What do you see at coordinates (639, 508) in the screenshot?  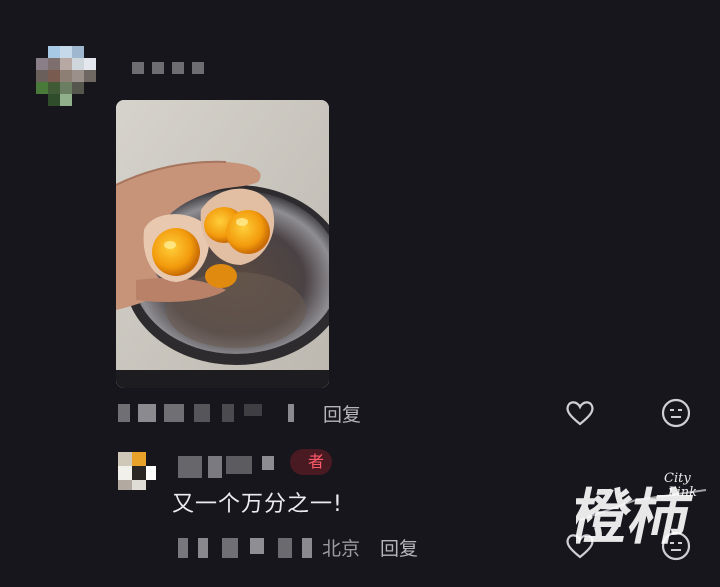 I see `watermark-logo: 橙柿 City Link` at bounding box center [639, 508].